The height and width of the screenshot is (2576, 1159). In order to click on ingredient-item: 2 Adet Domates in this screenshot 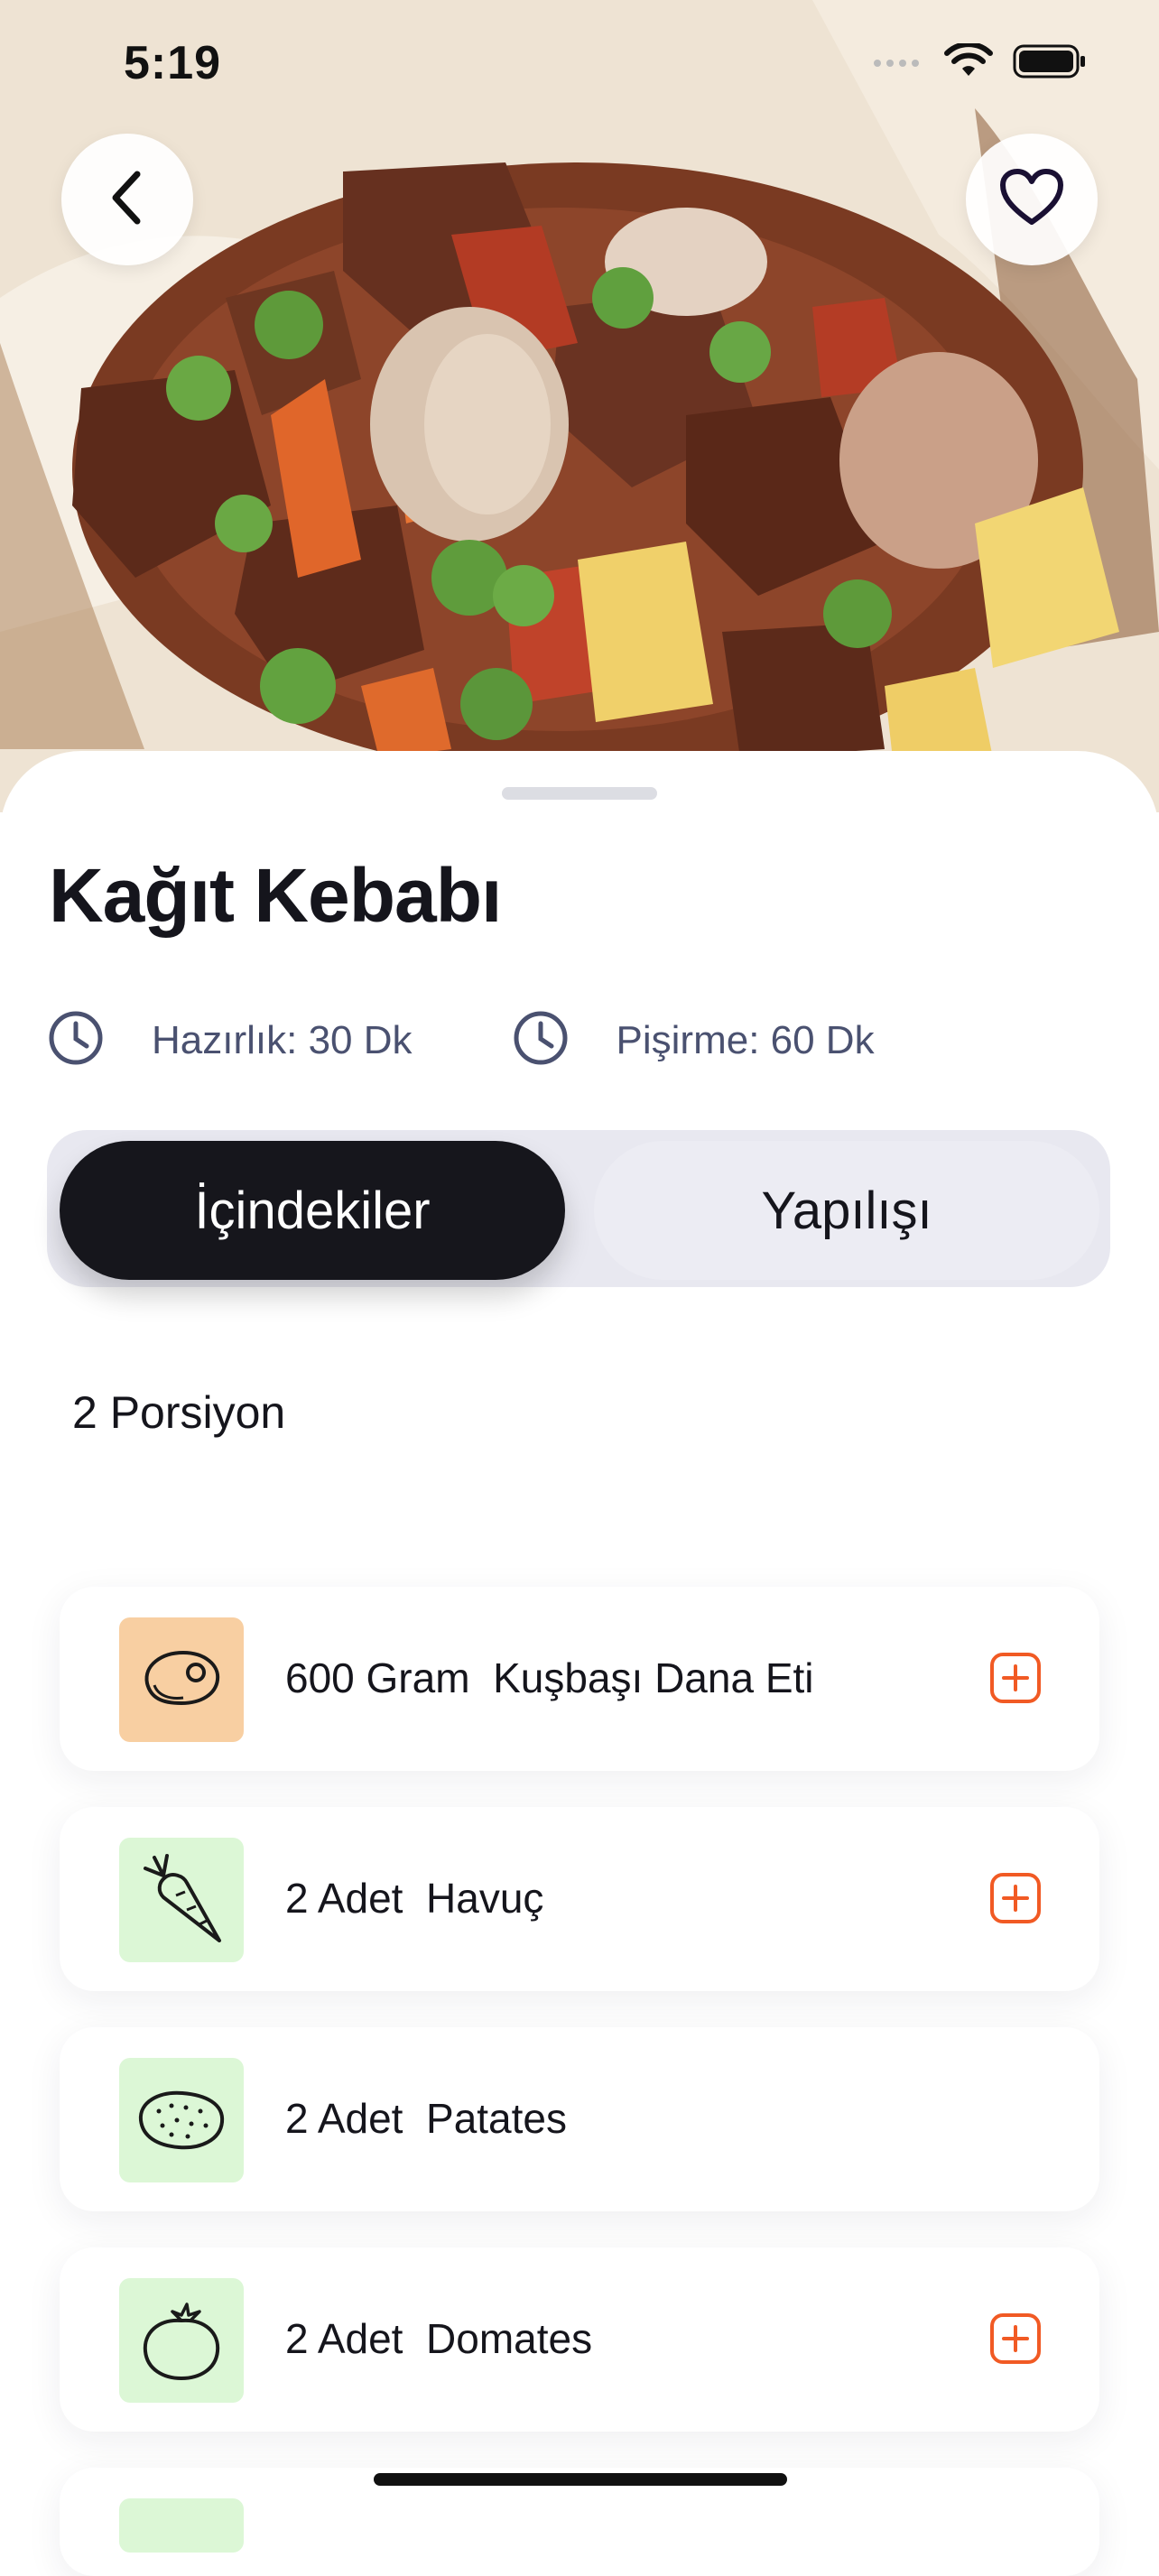, I will do `click(579, 2339)`.